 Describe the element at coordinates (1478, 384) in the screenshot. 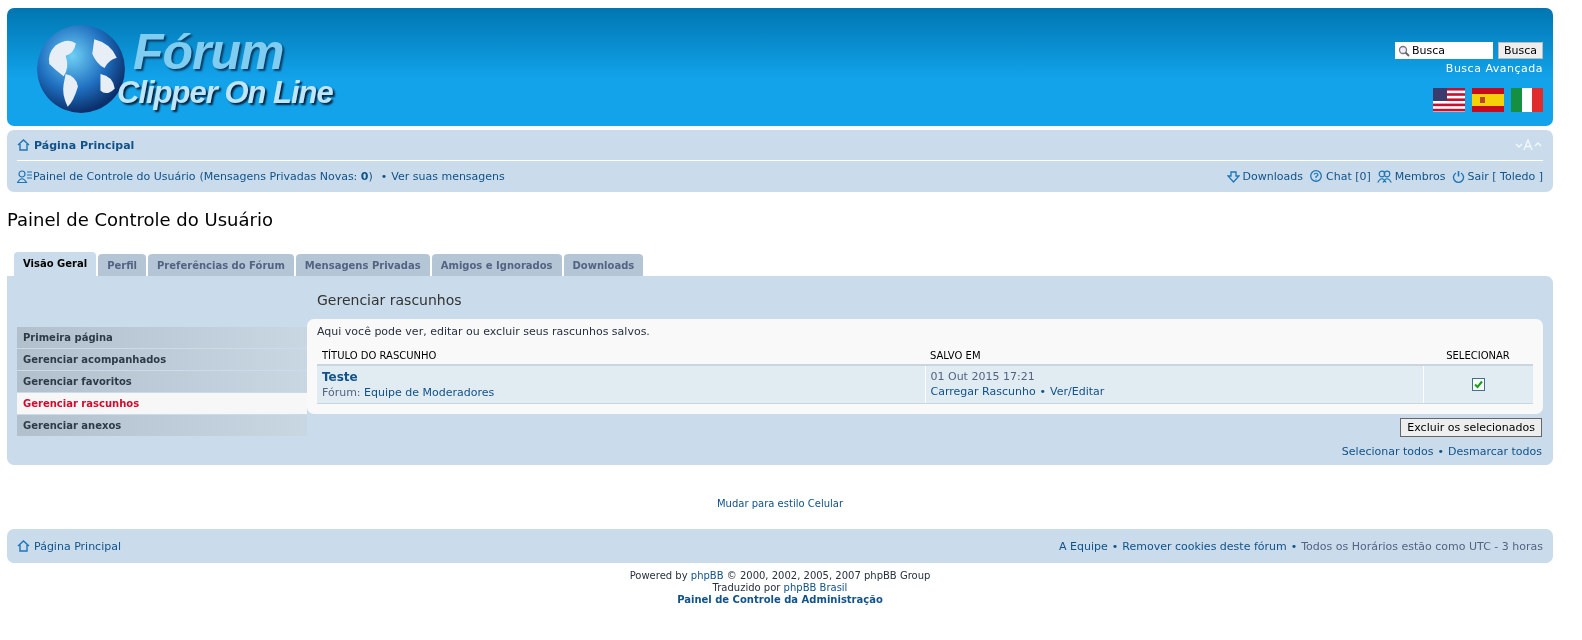

I see `checkbox` at that location.